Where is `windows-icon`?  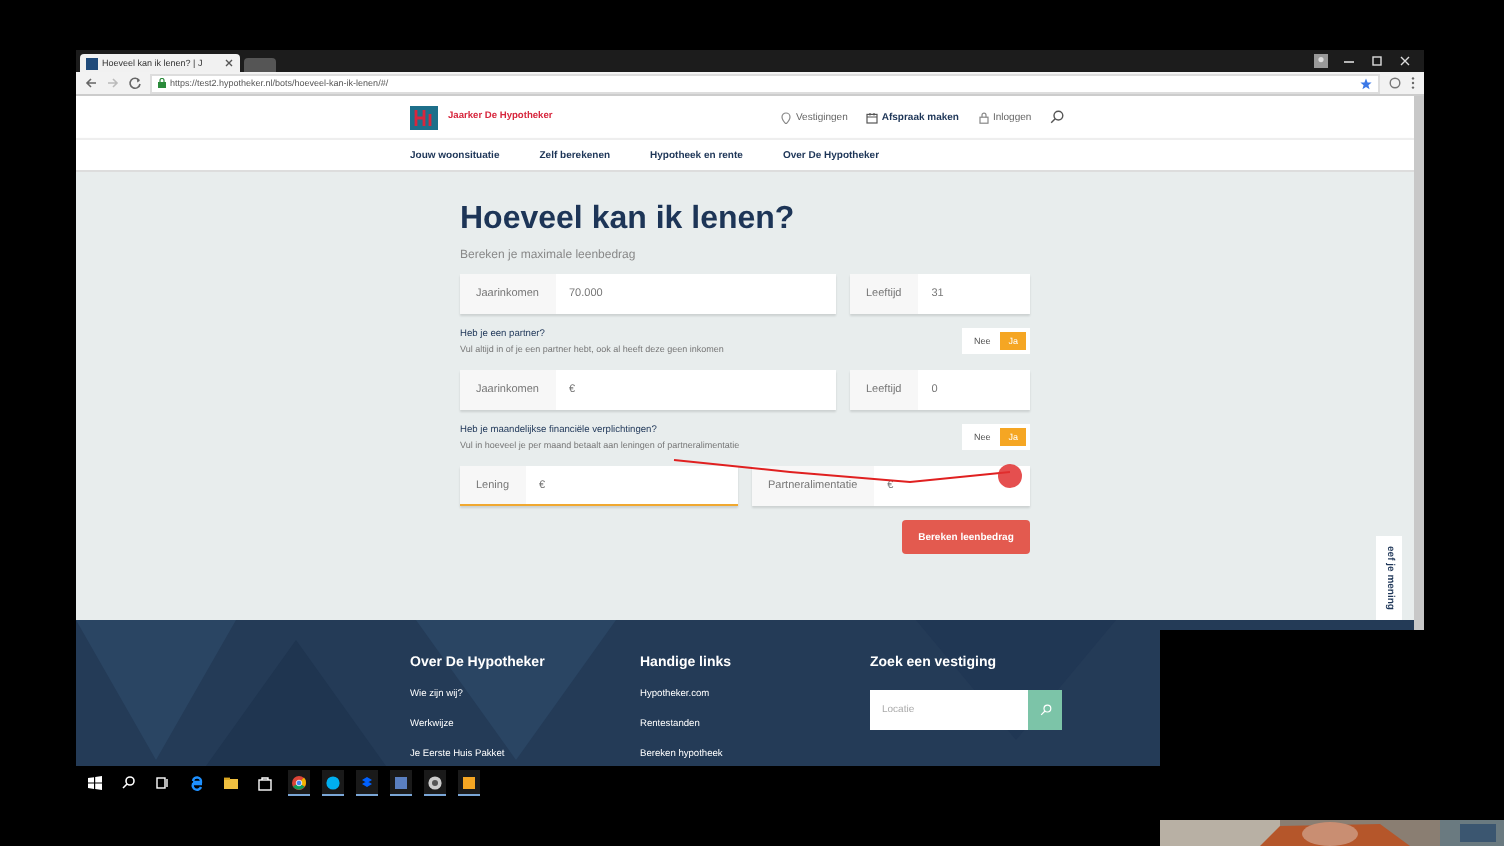
windows-icon is located at coordinates (95, 783).